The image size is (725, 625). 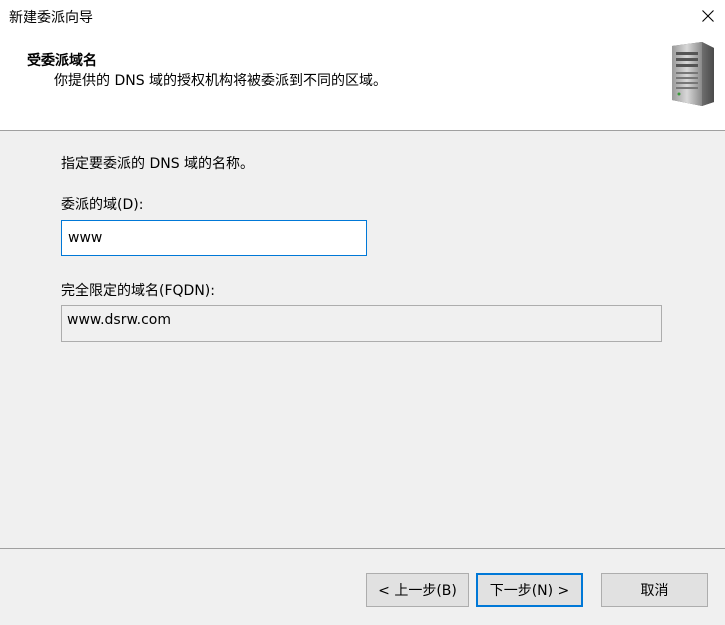 I want to click on close-button, so click(x=708, y=16).